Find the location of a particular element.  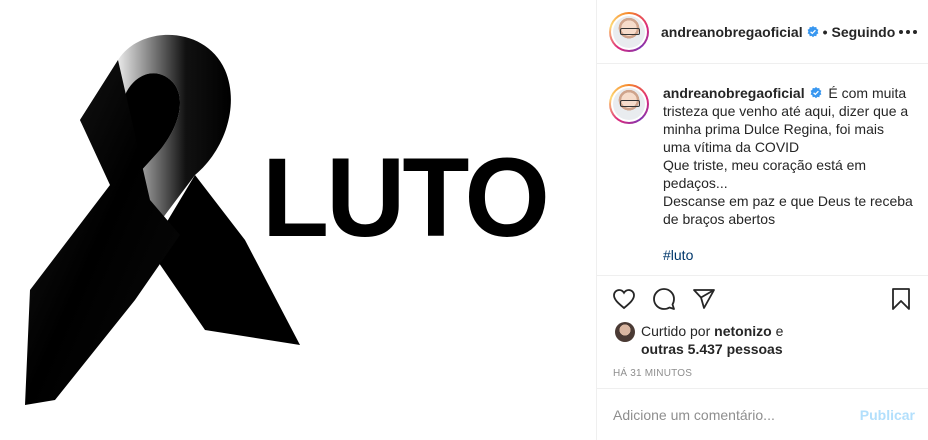

like-button is located at coordinates (624, 299).